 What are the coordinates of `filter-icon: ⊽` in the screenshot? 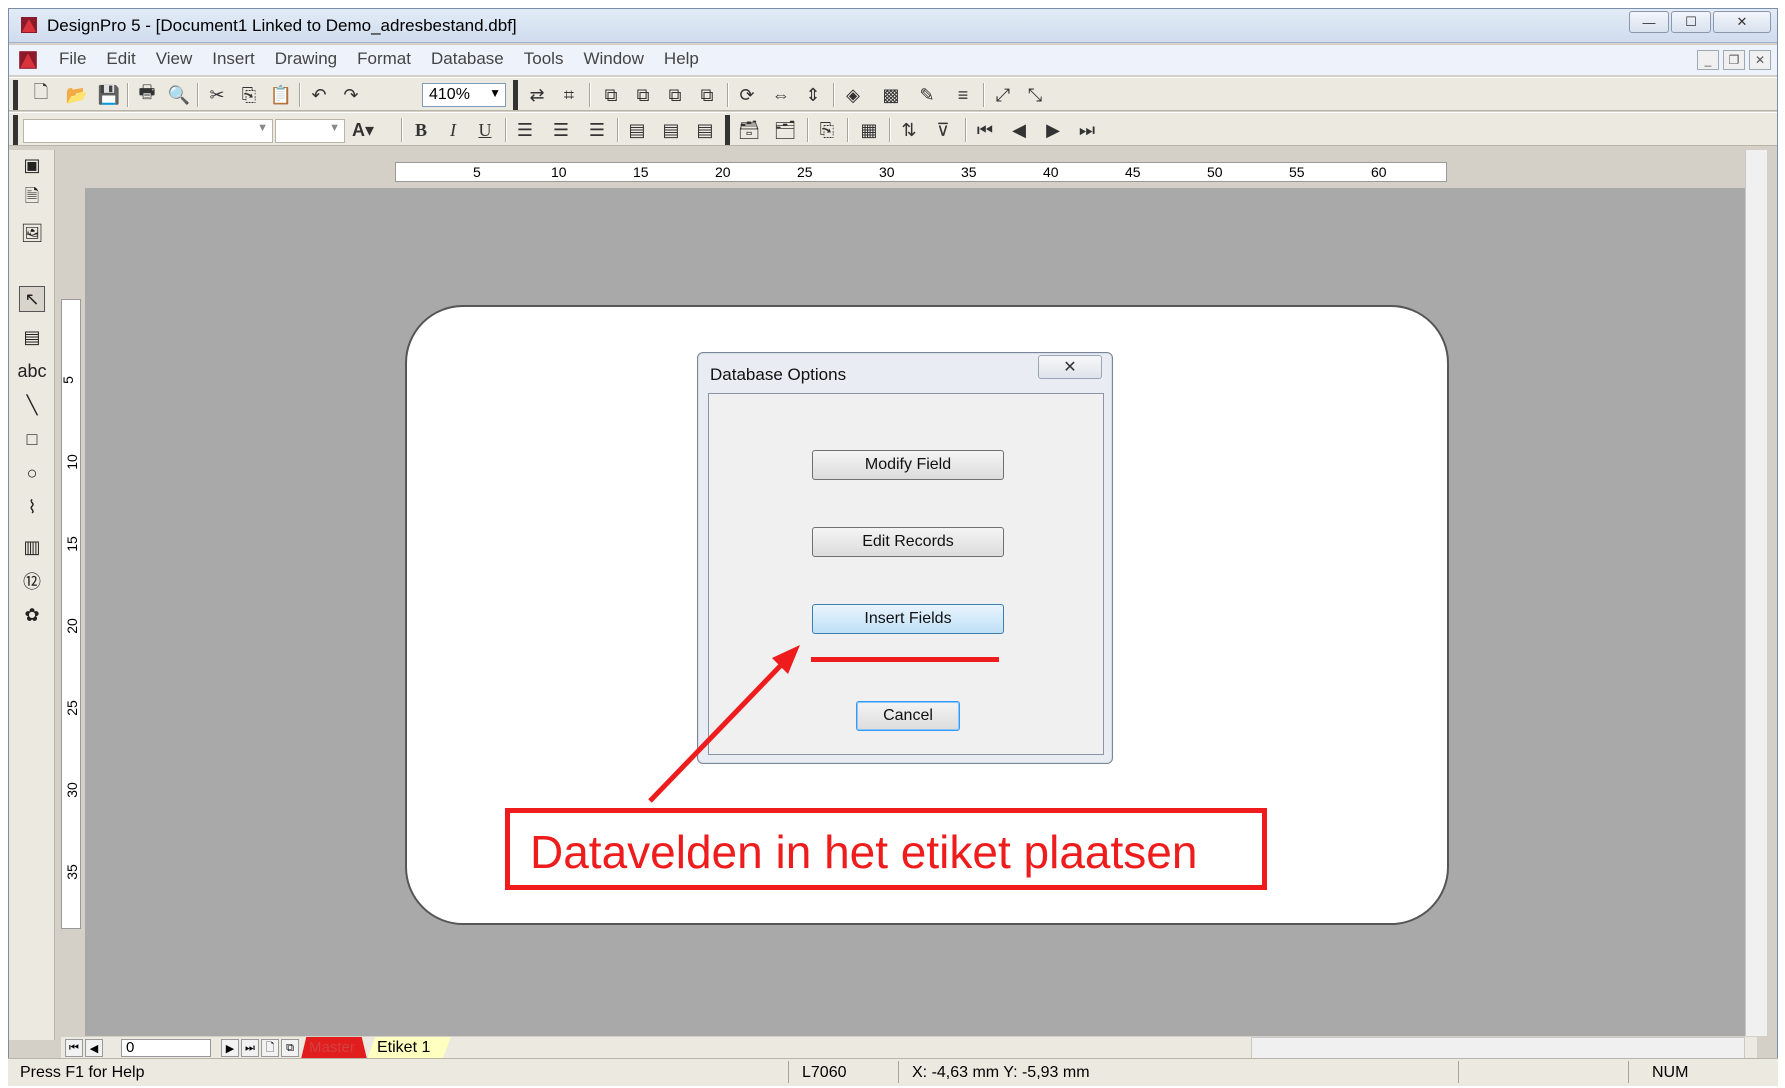 It's located at (943, 130).